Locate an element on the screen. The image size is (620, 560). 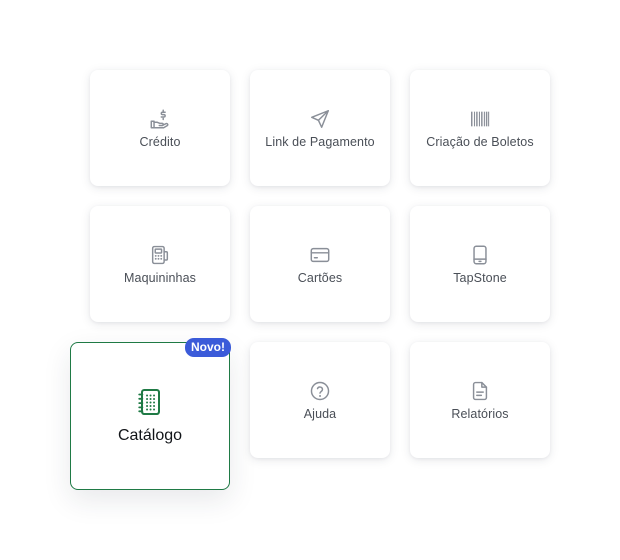
tile-label: Criação de Boletos is located at coordinates (480, 142).